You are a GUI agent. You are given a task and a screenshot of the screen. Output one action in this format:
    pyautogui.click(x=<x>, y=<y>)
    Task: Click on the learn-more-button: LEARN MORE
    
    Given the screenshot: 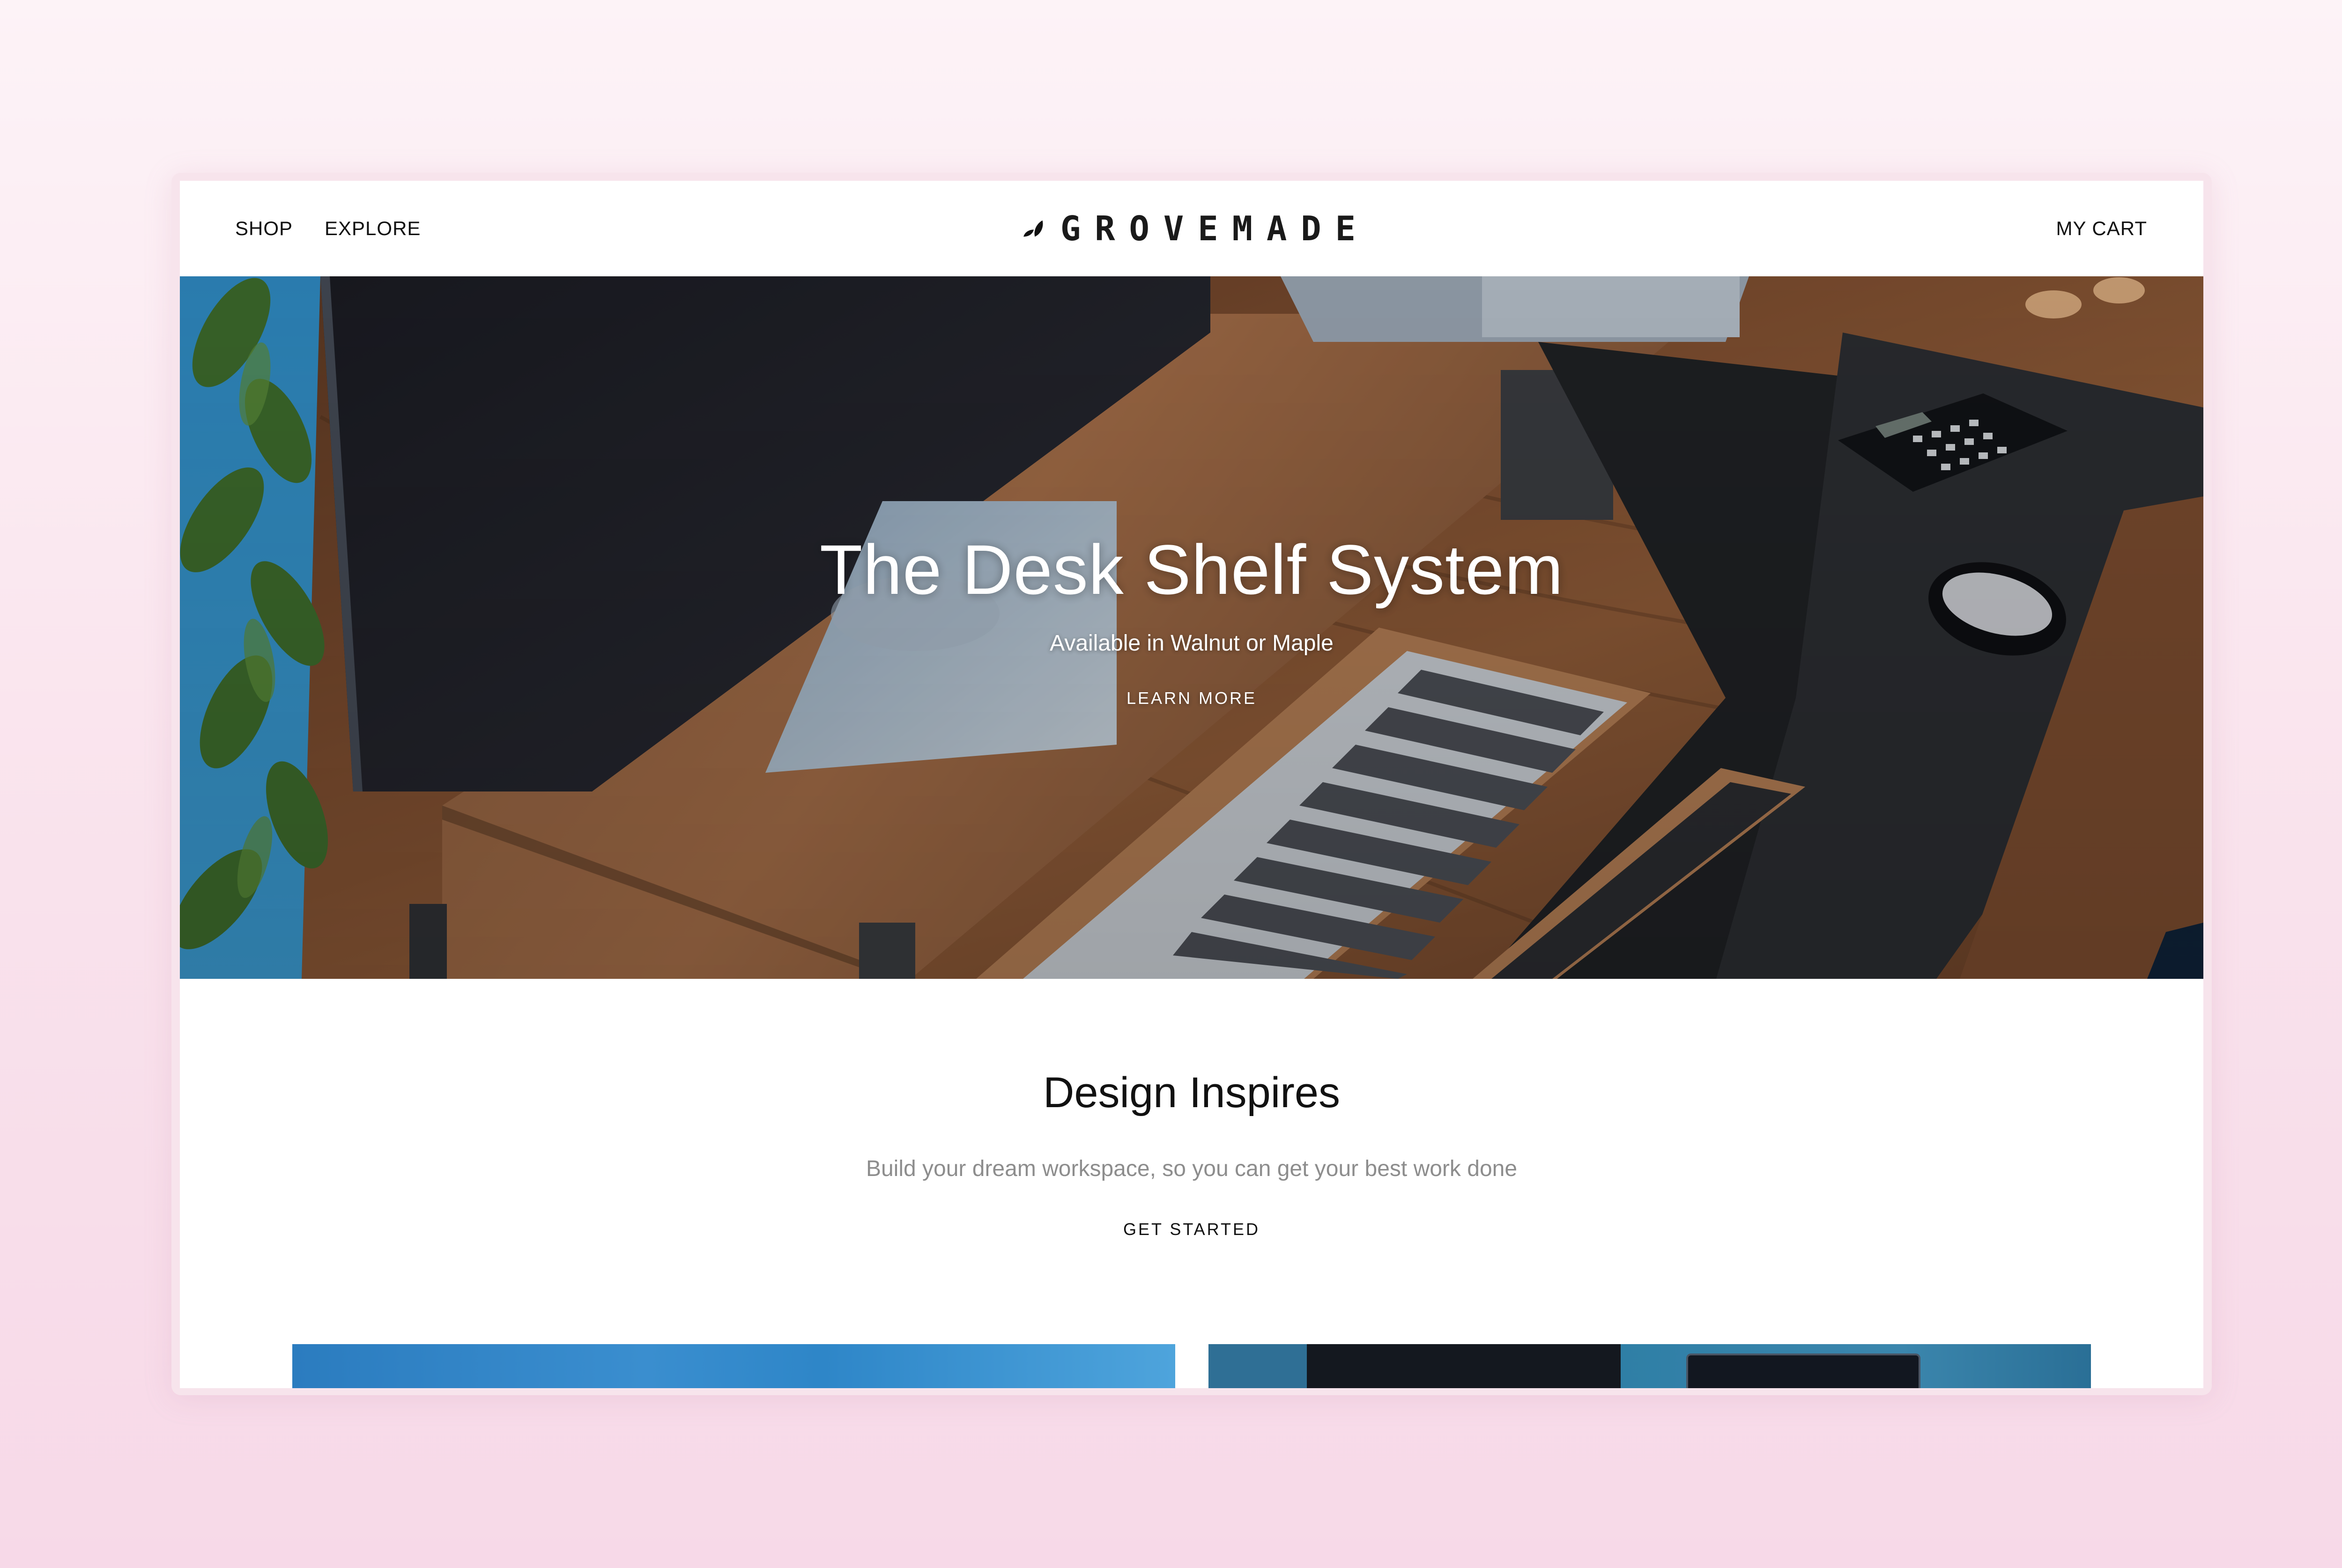 What is the action you would take?
    pyautogui.click(x=1192, y=698)
    